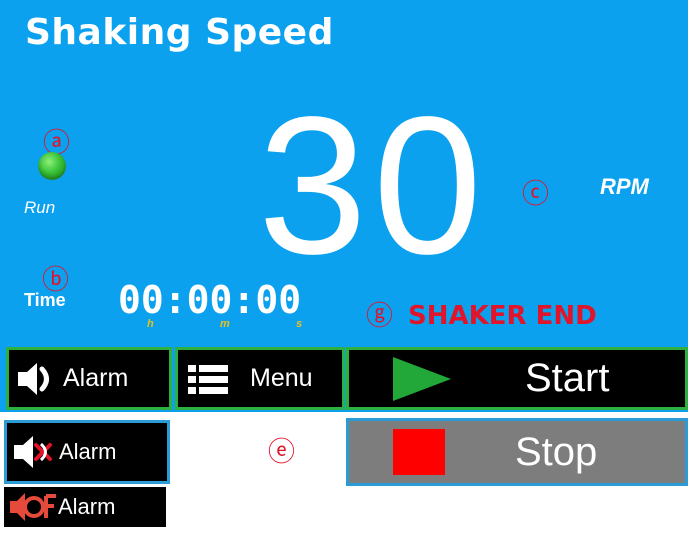 The height and width of the screenshot is (553, 688). Describe the element at coordinates (150, 324) in the screenshot. I see `timer-unit-hours: h` at that location.